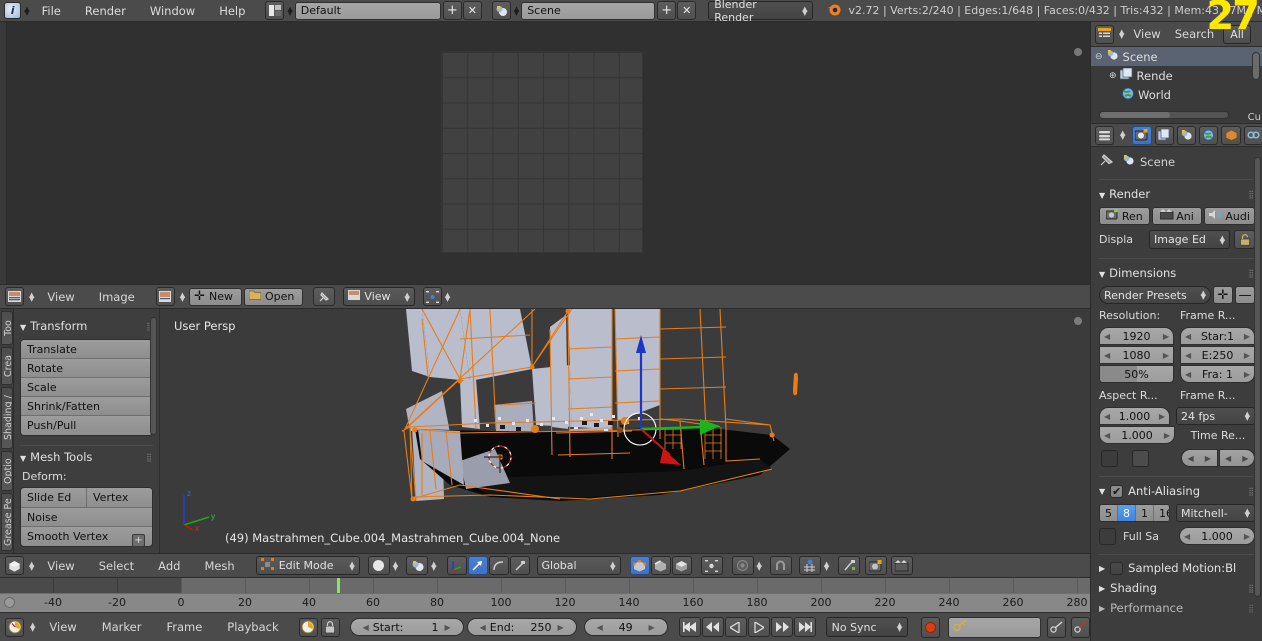  What do you see at coordinates (7, 471) in the screenshot?
I see `tab-options: Optio` at bounding box center [7, 471].